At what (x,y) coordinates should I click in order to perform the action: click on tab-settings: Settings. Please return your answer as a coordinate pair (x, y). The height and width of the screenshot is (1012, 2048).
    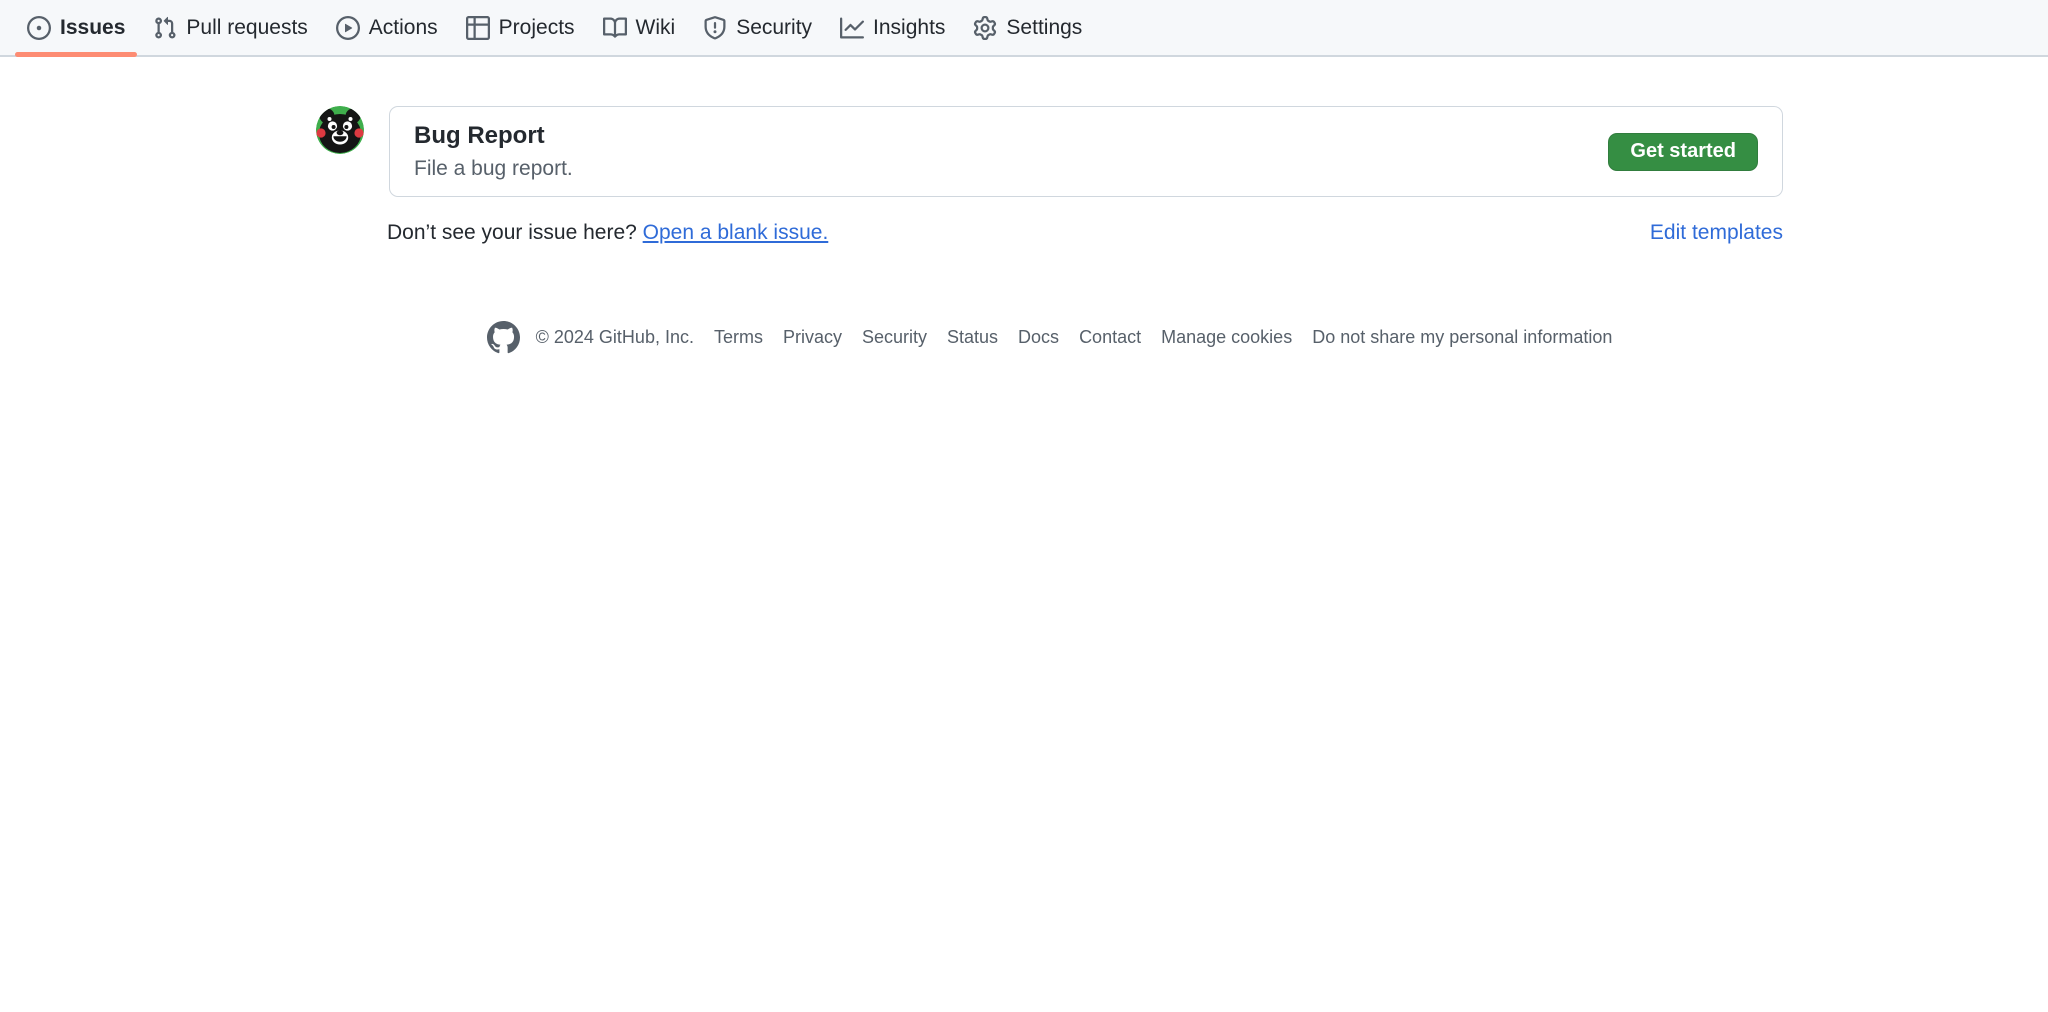
    Looking at the image, I should click on (1027, 27).